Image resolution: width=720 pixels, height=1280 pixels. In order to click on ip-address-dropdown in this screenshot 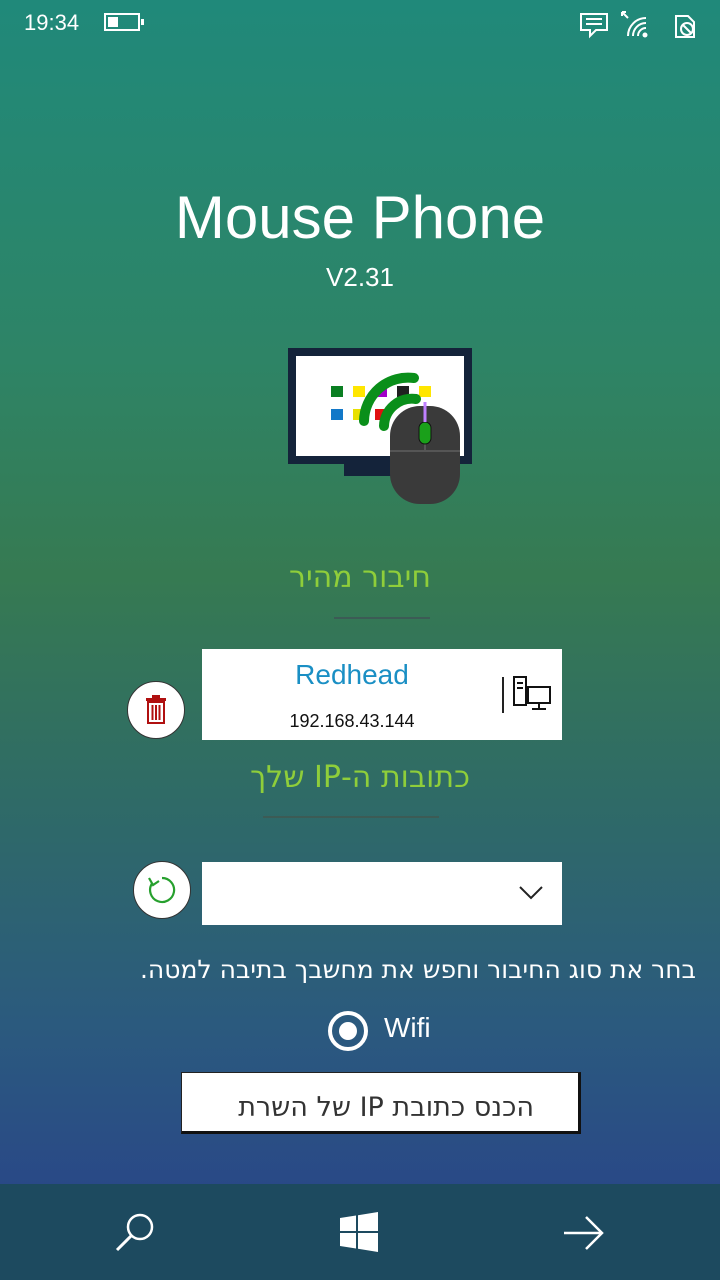, I will do `click(382, 893)`.